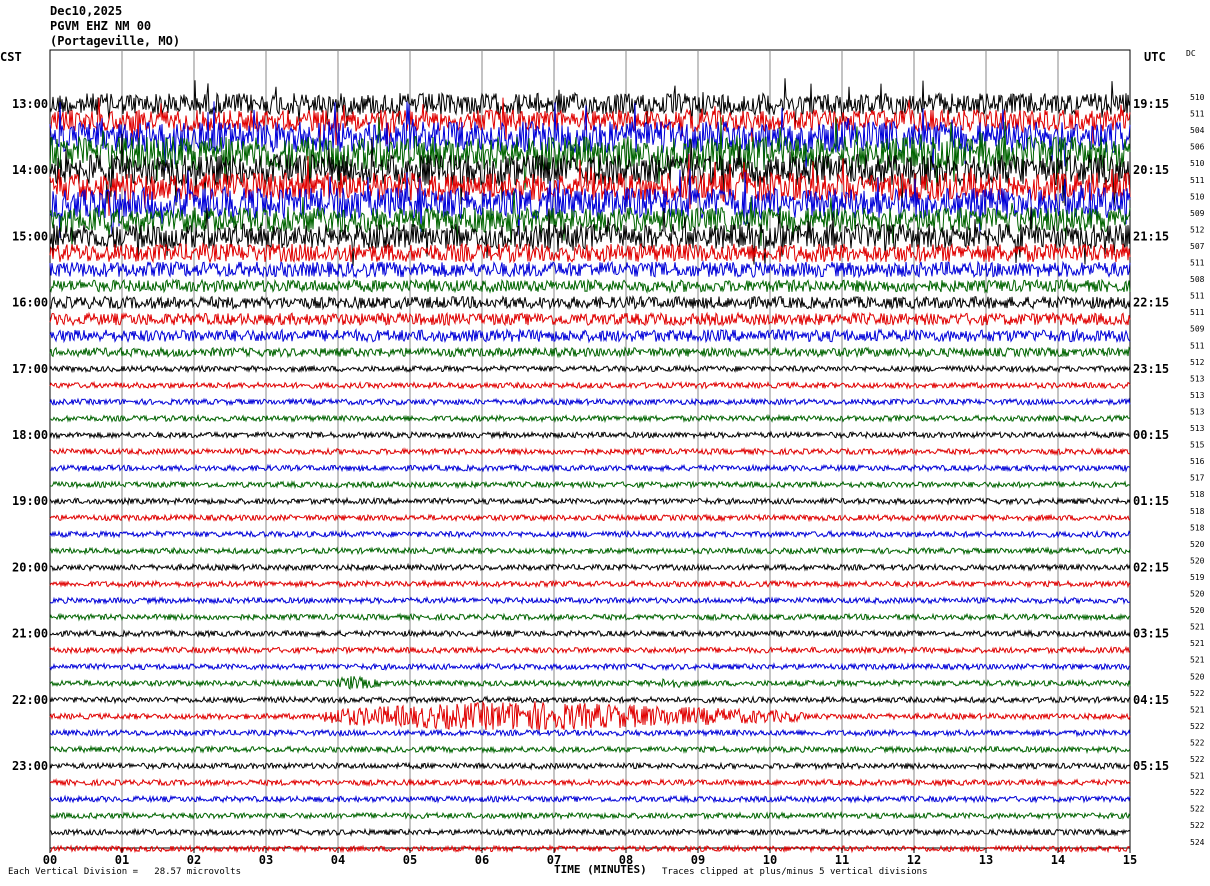 The image size is (1210, 886). What do you see at coordinates (1151, 236) in the screenshot?
I see `right-hour-label: 21:15` at bounding box center [1151, 236].